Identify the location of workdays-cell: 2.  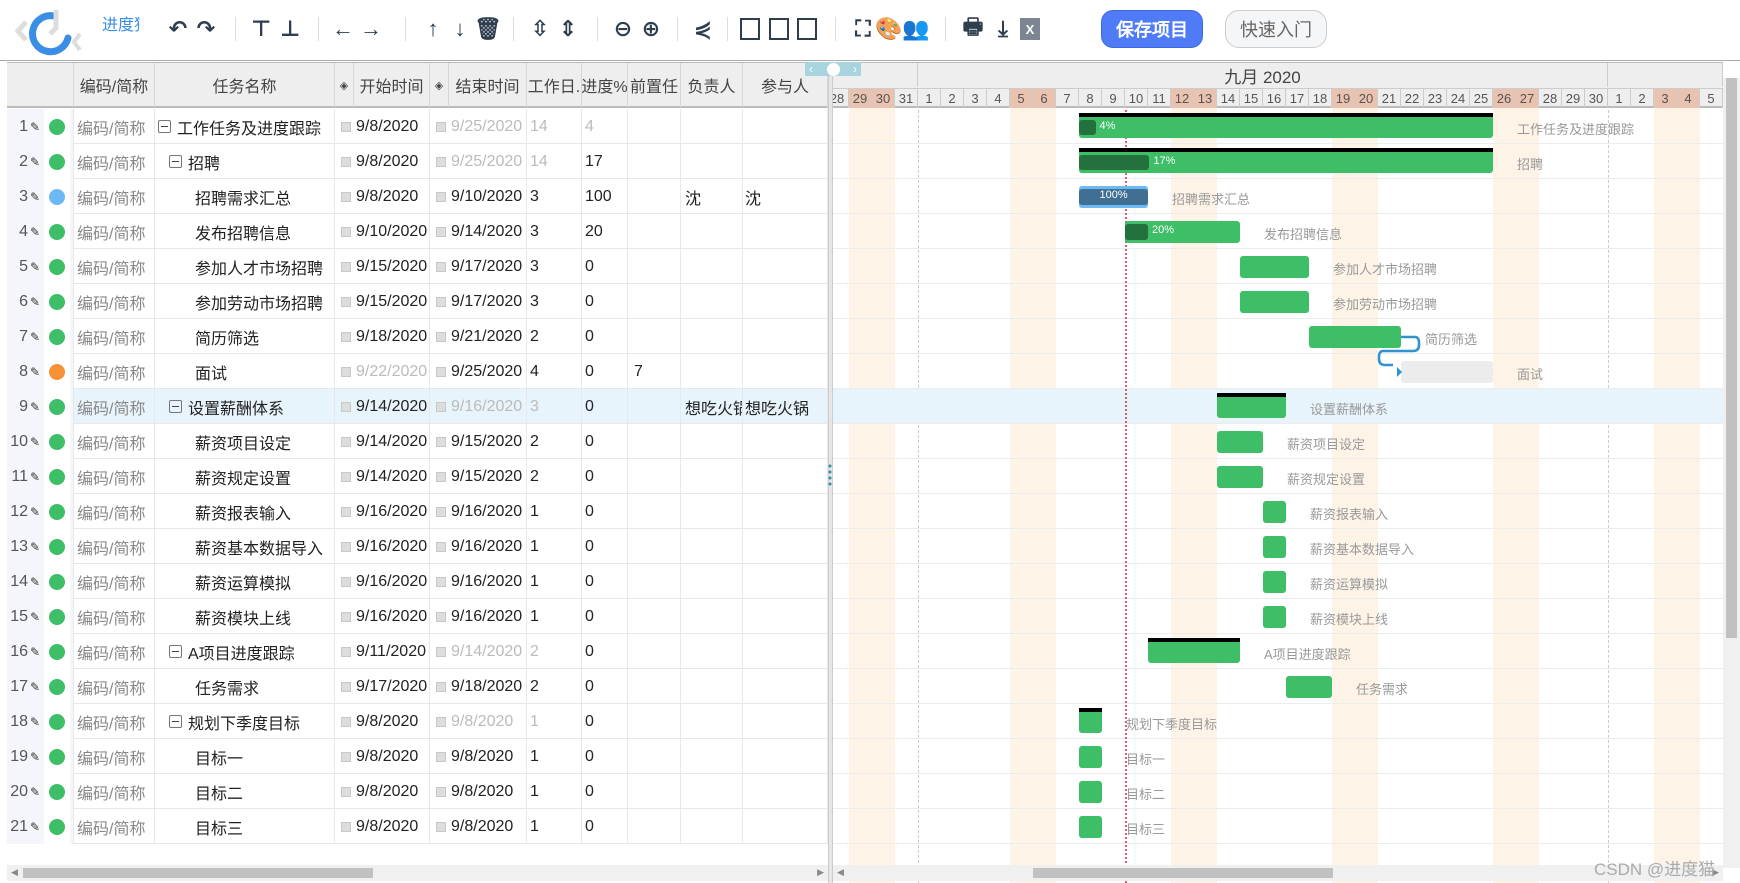
(554, 441).